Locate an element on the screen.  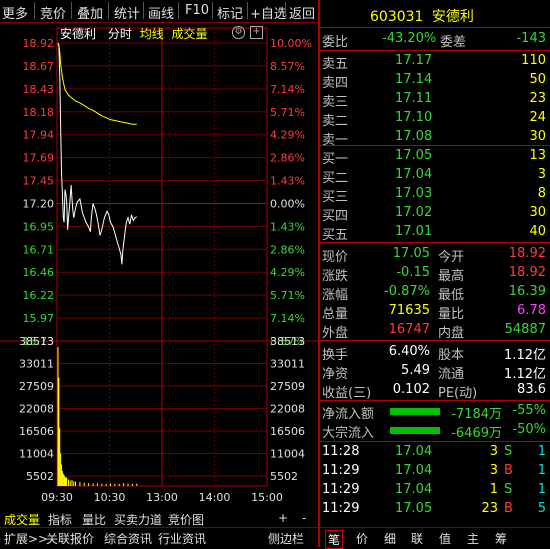
sell-level-label: 卖四 is located at coordinates (335, 83).